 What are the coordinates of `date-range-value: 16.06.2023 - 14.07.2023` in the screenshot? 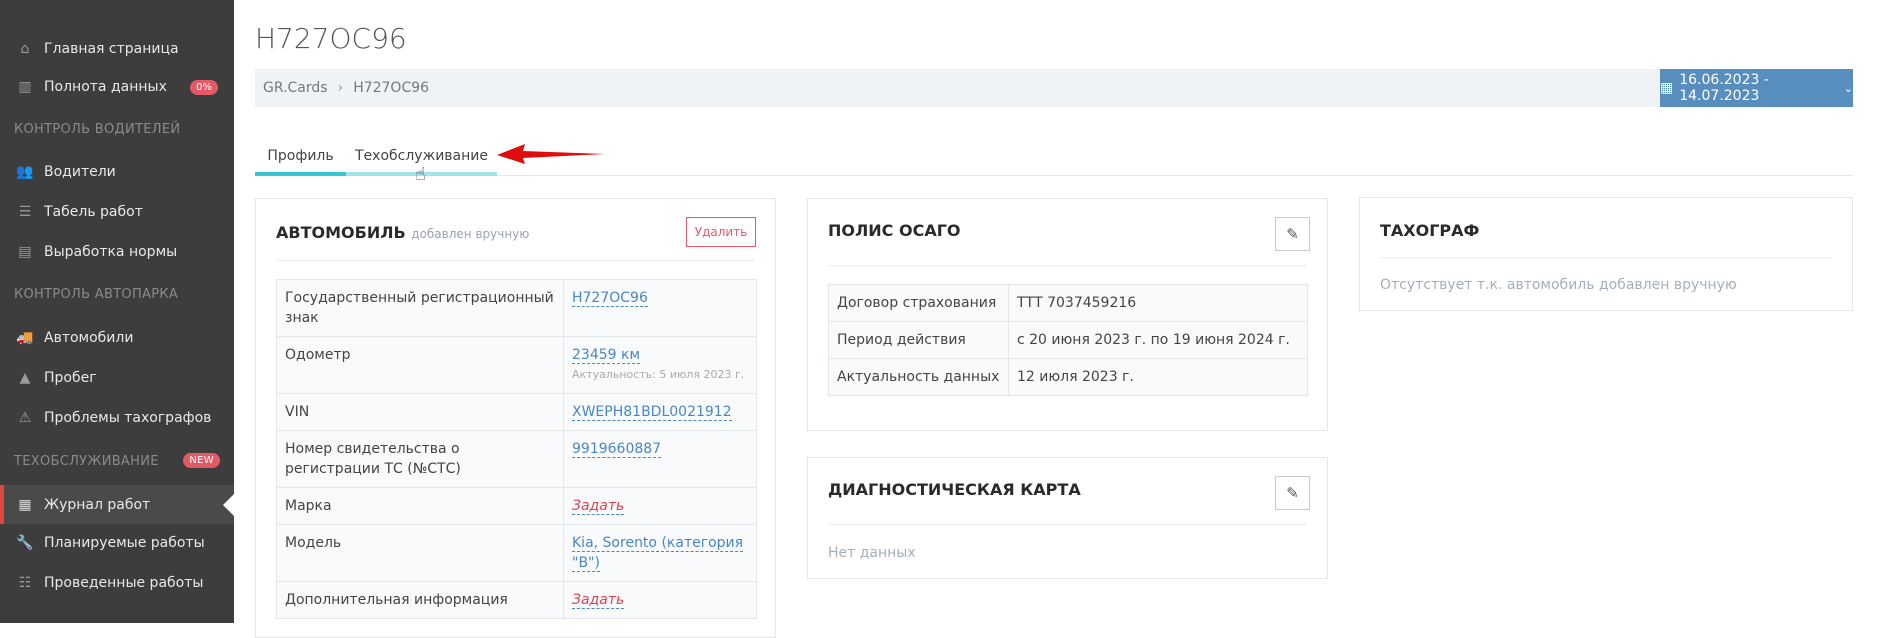 It's located at (1724, 88).